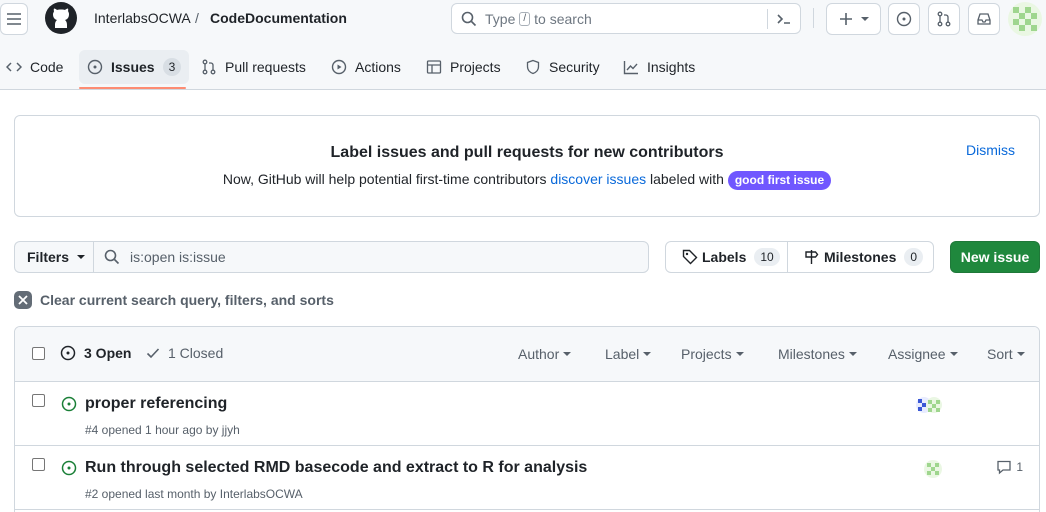 This screenshot has height=512, width=1046. I want to click on git-pull-request-icon, so click(944, 19).